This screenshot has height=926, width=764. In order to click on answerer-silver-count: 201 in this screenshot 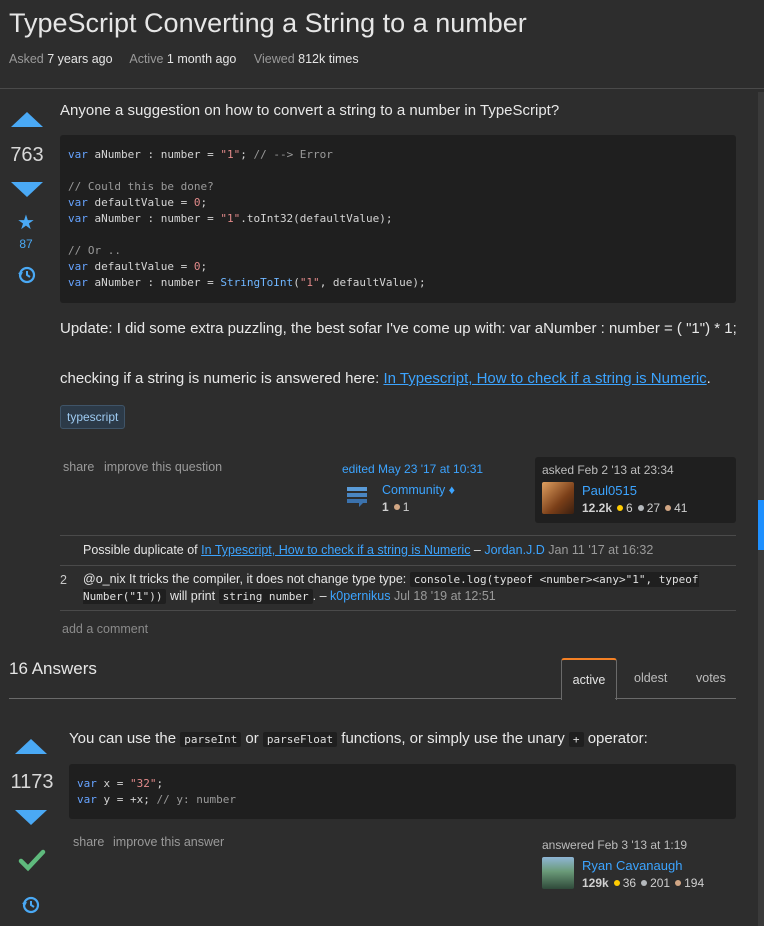, I will do `click(660, 883)`.